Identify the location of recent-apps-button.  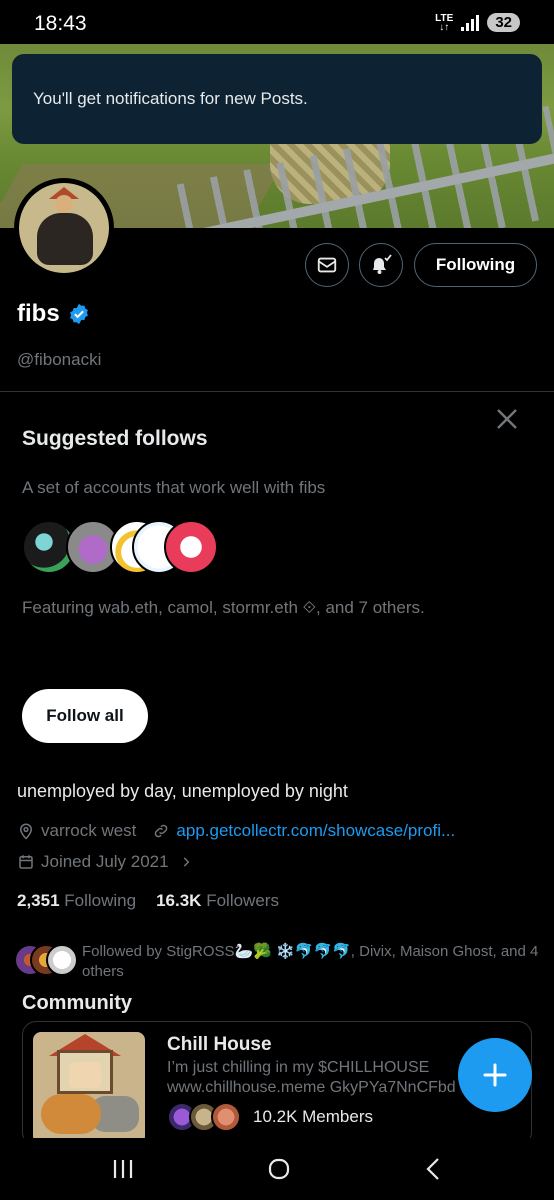
(123, 1169).